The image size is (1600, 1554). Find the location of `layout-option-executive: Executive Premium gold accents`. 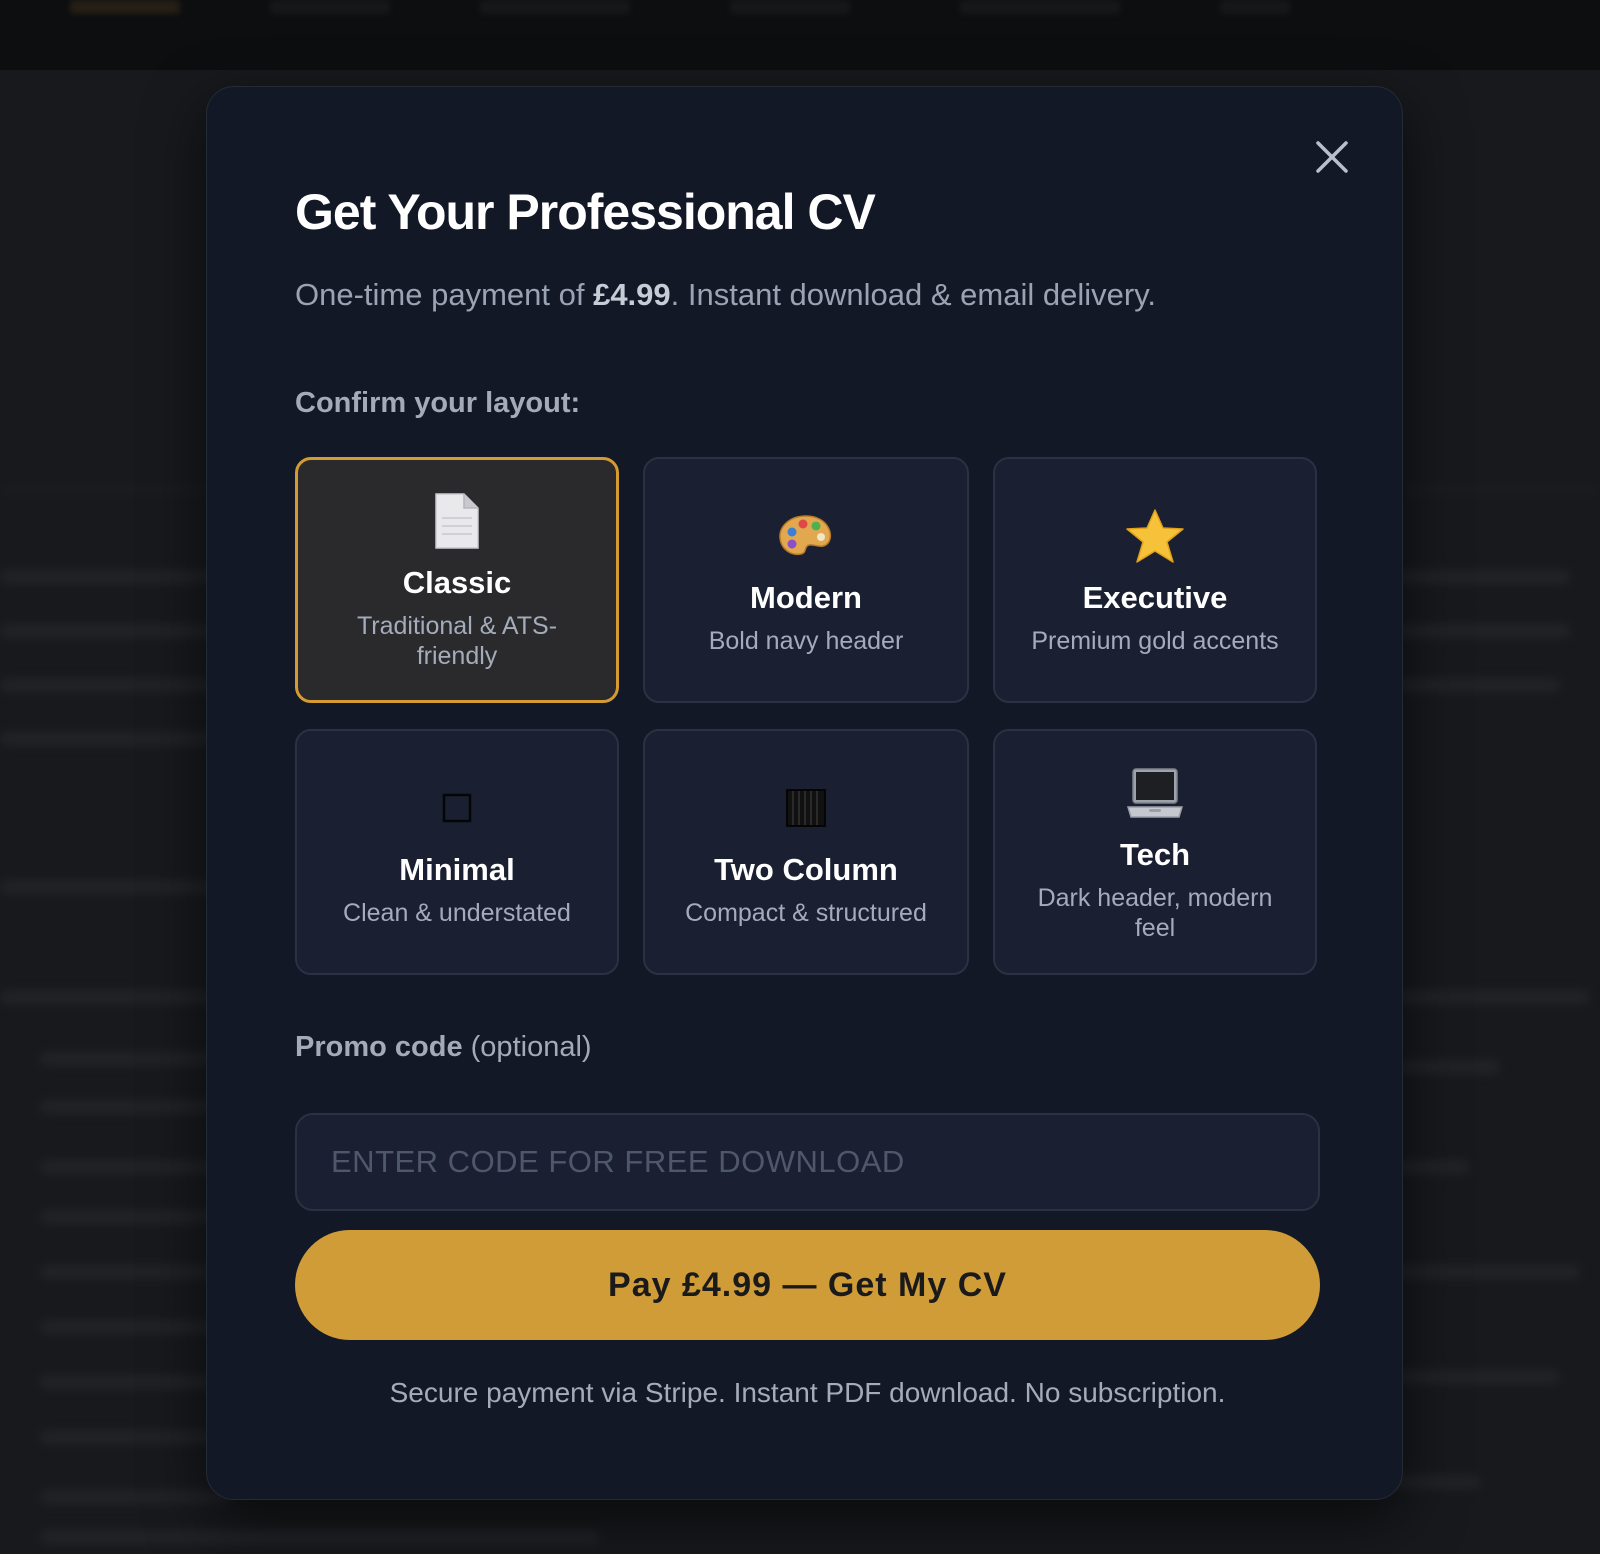

layout-option-executive: Executive Premium gold accents is located at coordinates (1155, 580).